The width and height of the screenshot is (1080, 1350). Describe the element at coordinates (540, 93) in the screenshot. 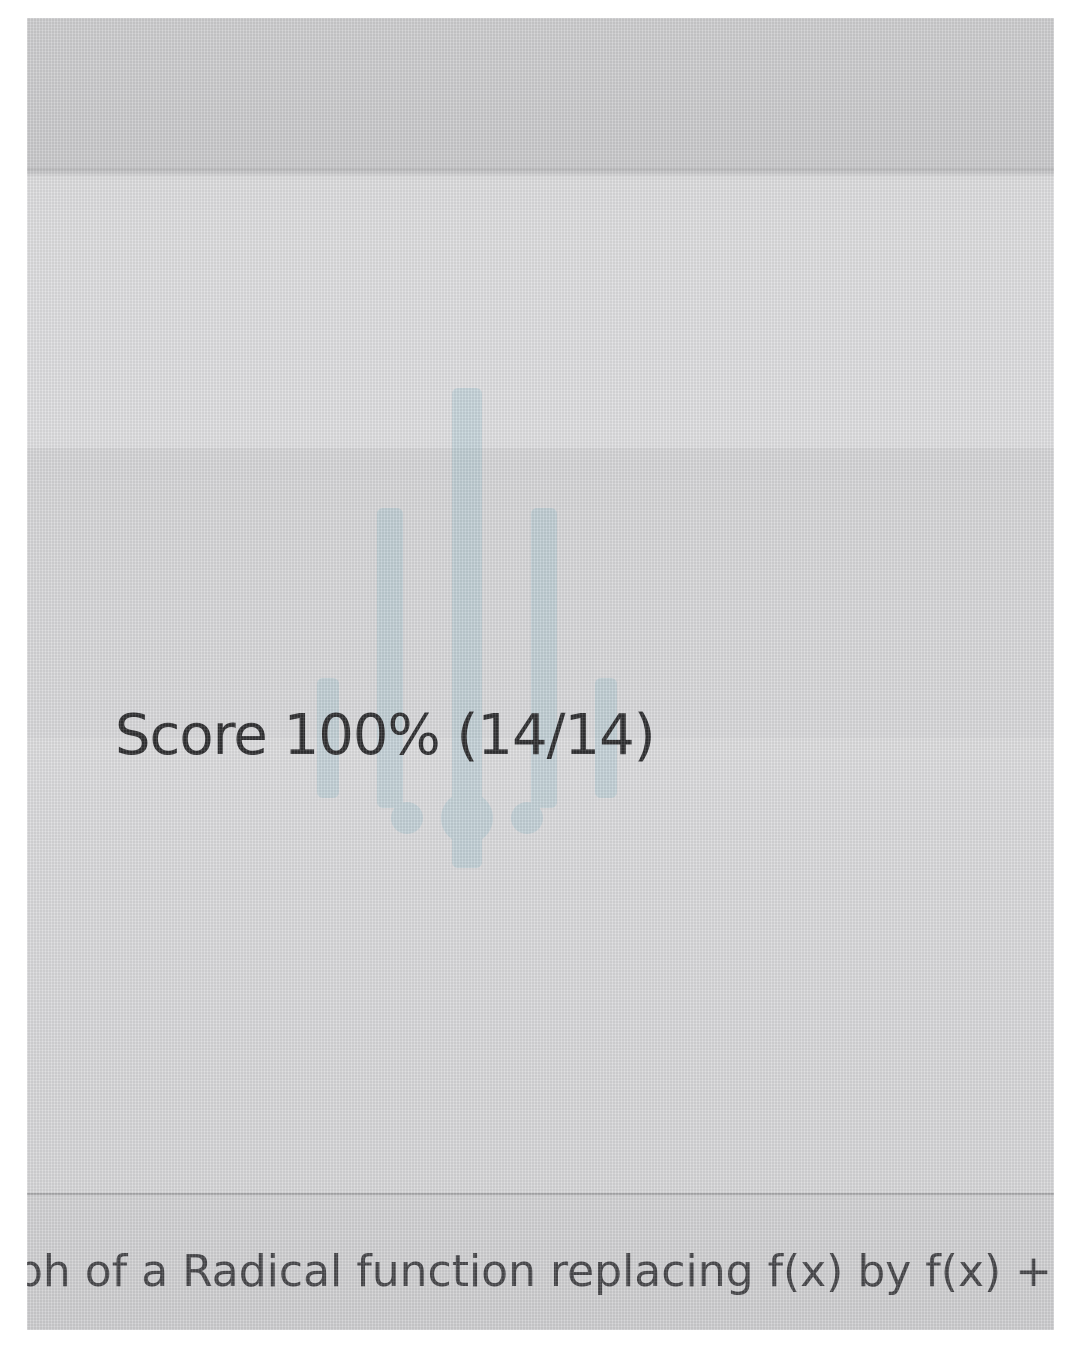

I see `top-header-band` at that location.